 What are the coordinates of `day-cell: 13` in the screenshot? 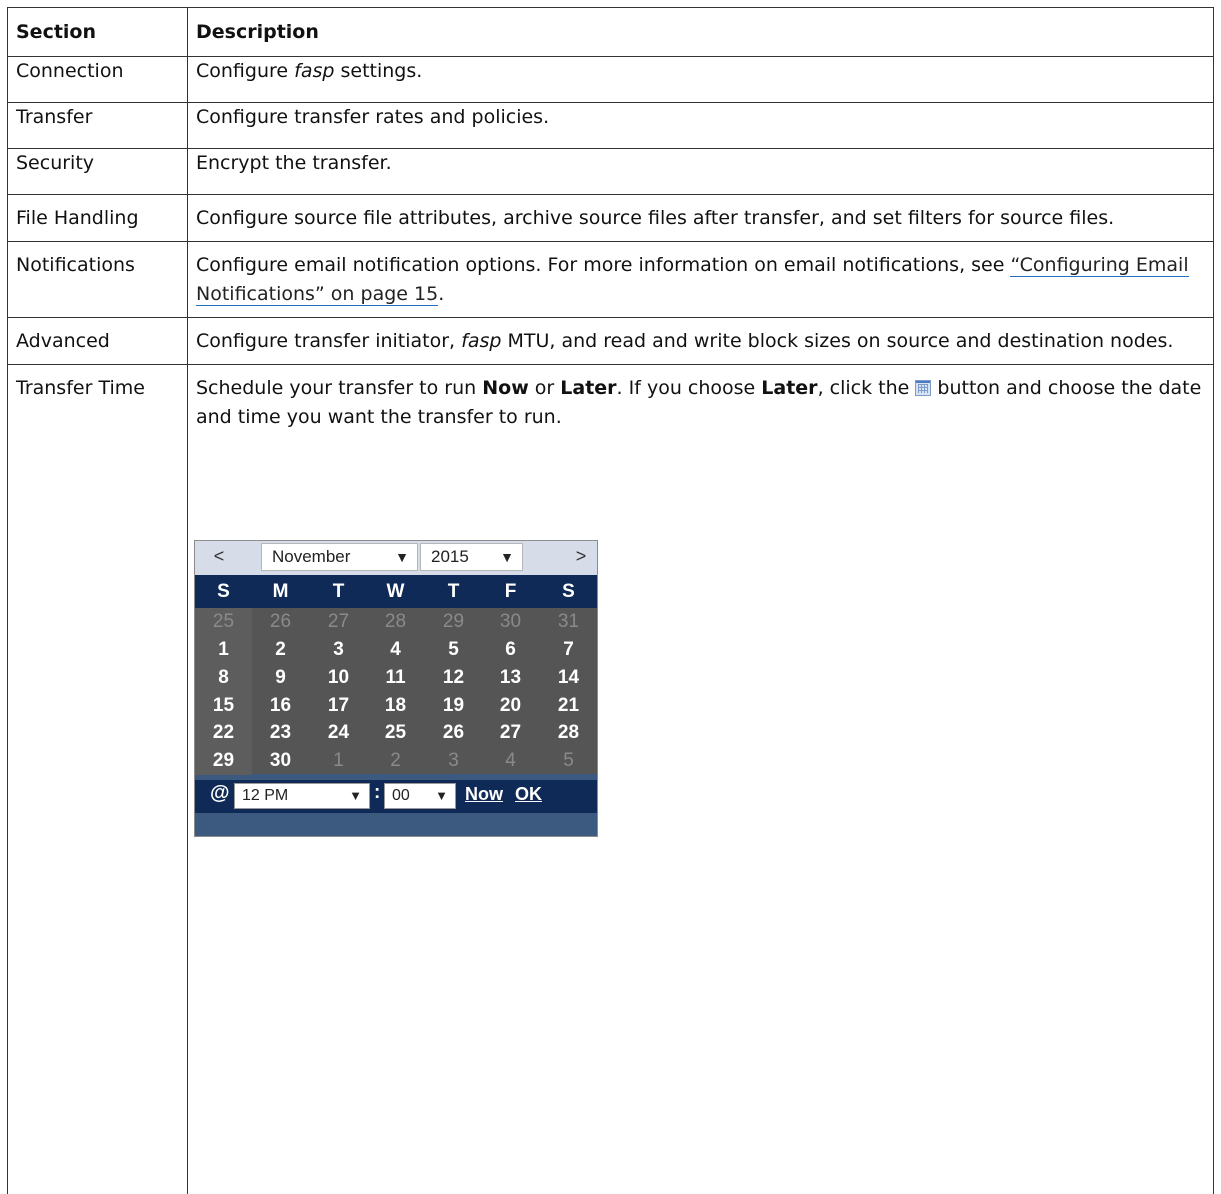 It's located at (510, 678).